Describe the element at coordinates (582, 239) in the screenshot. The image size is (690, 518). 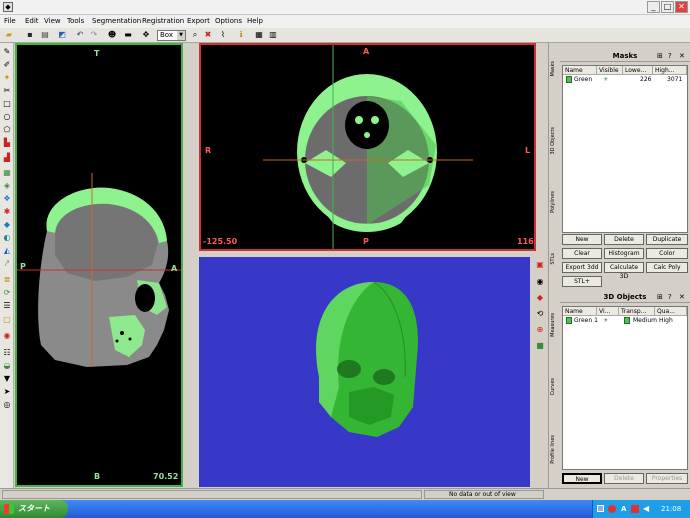
I see `mask-new-button: New` at that location.